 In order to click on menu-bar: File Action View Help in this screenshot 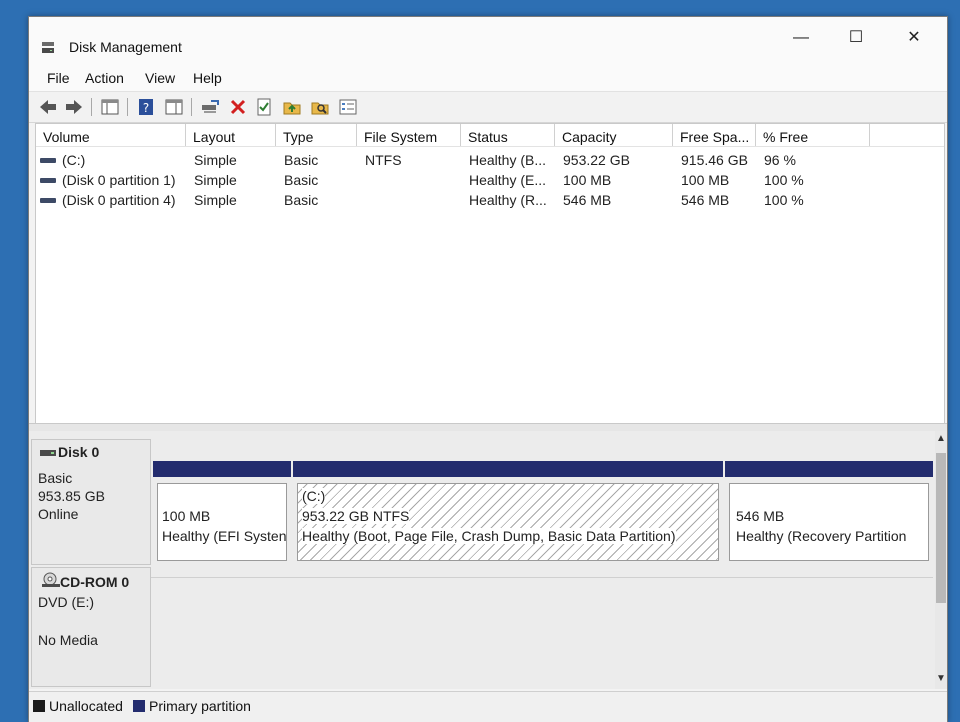, I will do `click(488, 78)`.